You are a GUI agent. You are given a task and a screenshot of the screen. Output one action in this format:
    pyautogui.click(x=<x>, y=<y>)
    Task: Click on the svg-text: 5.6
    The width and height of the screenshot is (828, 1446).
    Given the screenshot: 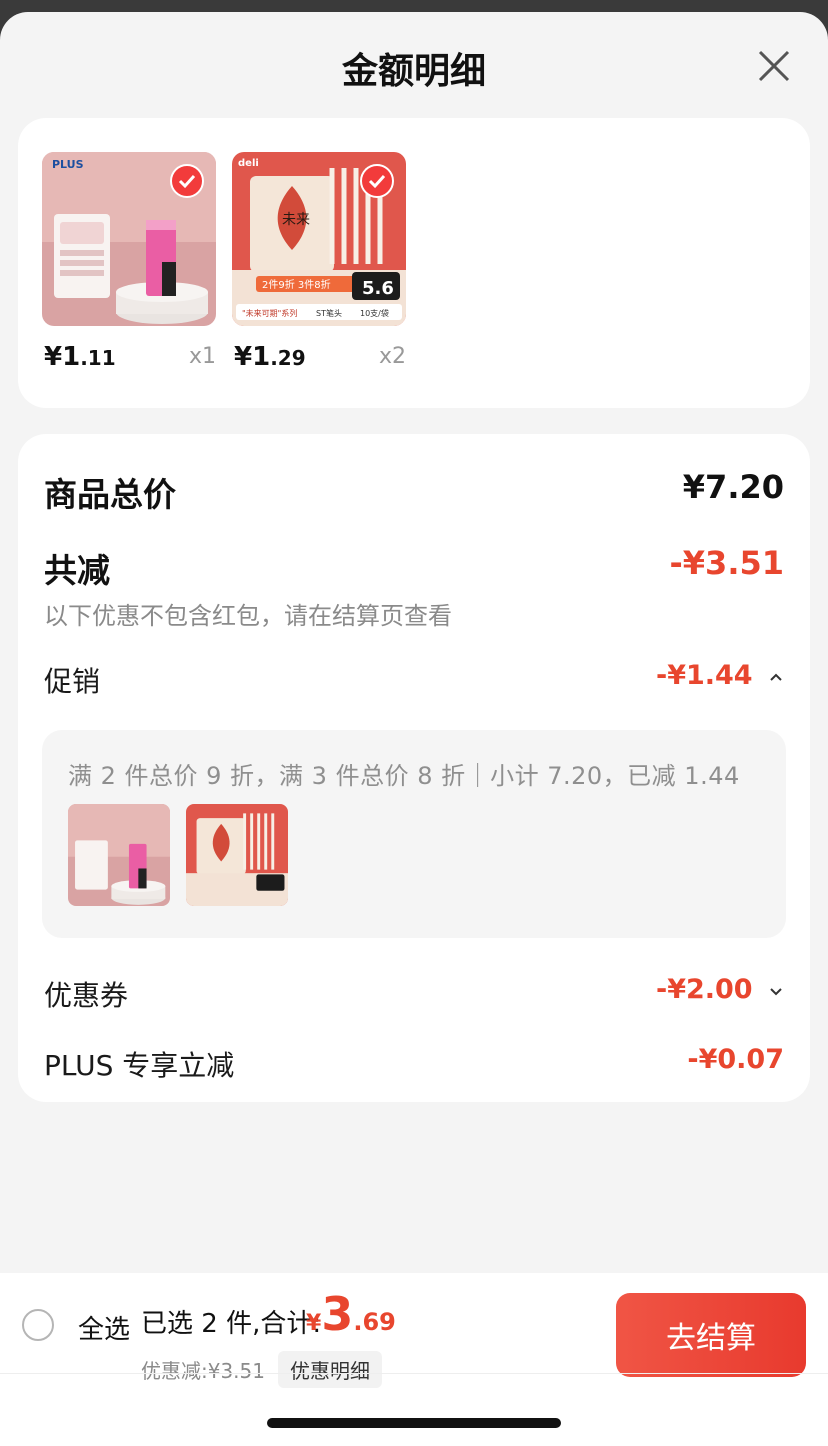 What is the action you would take?
    pyautogui.click(x=378, y=288)
    